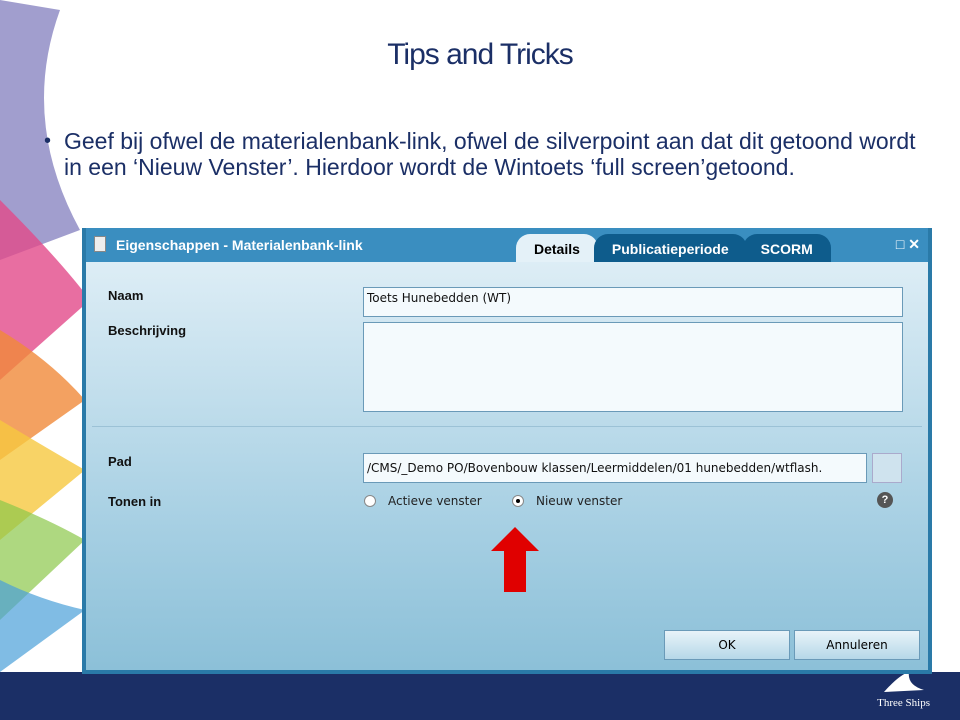  Describe the element at coordinates (557, 248) in the screenshot. I see `tab-details: Details` at that location.